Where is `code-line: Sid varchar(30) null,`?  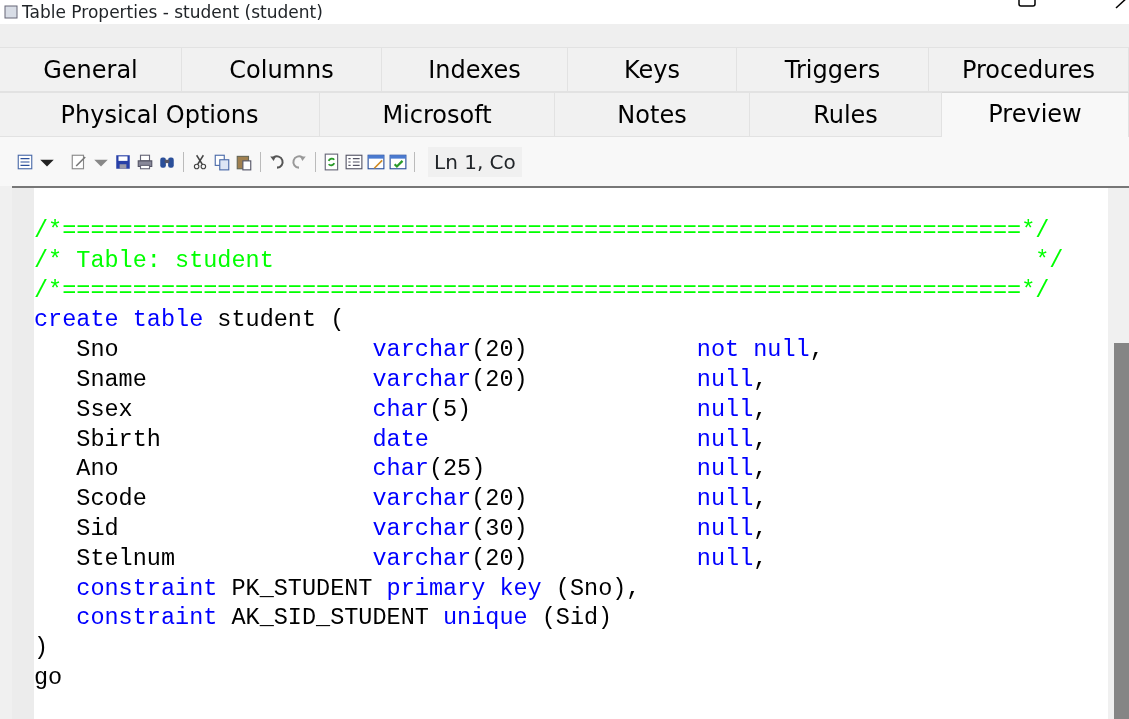
code-line: Sid varchar(30) null, is located at coordinates (422, 528).